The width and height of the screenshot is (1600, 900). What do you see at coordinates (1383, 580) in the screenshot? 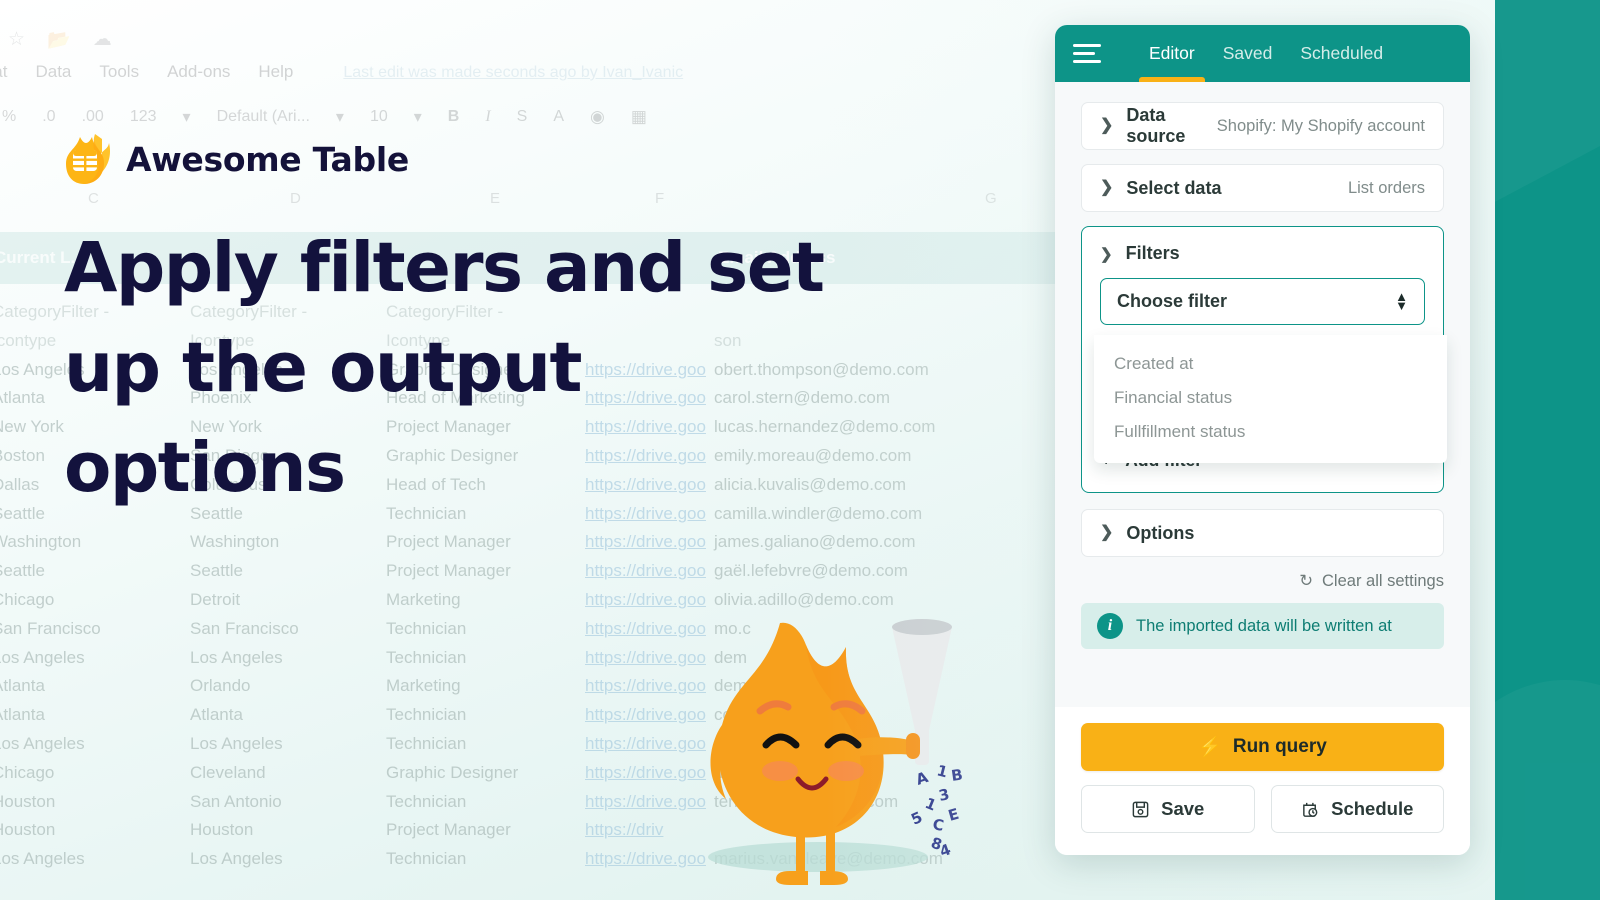
I see `clear-all-settings-label: Clear all settings` at bounding box center [1383, 580].